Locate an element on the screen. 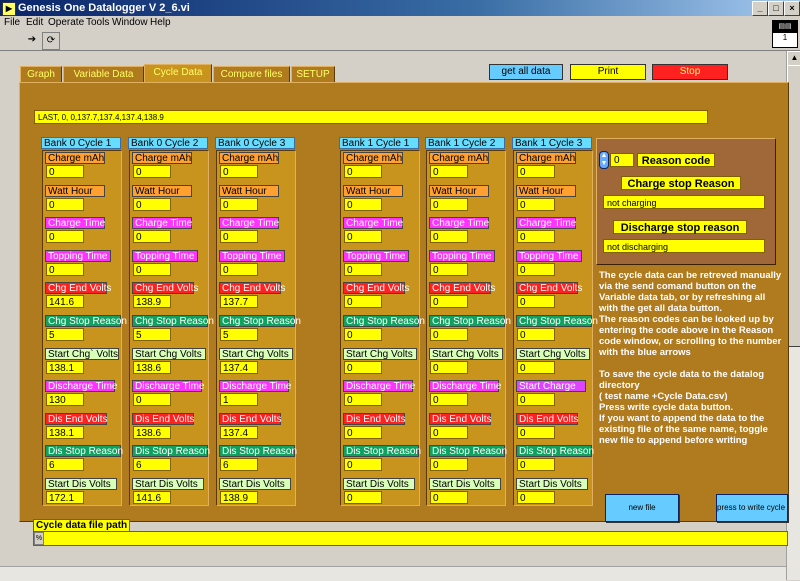 The width and height of the screenshot is (800, 581). horizontal-scrollbar is located at coordinates (393, 573).